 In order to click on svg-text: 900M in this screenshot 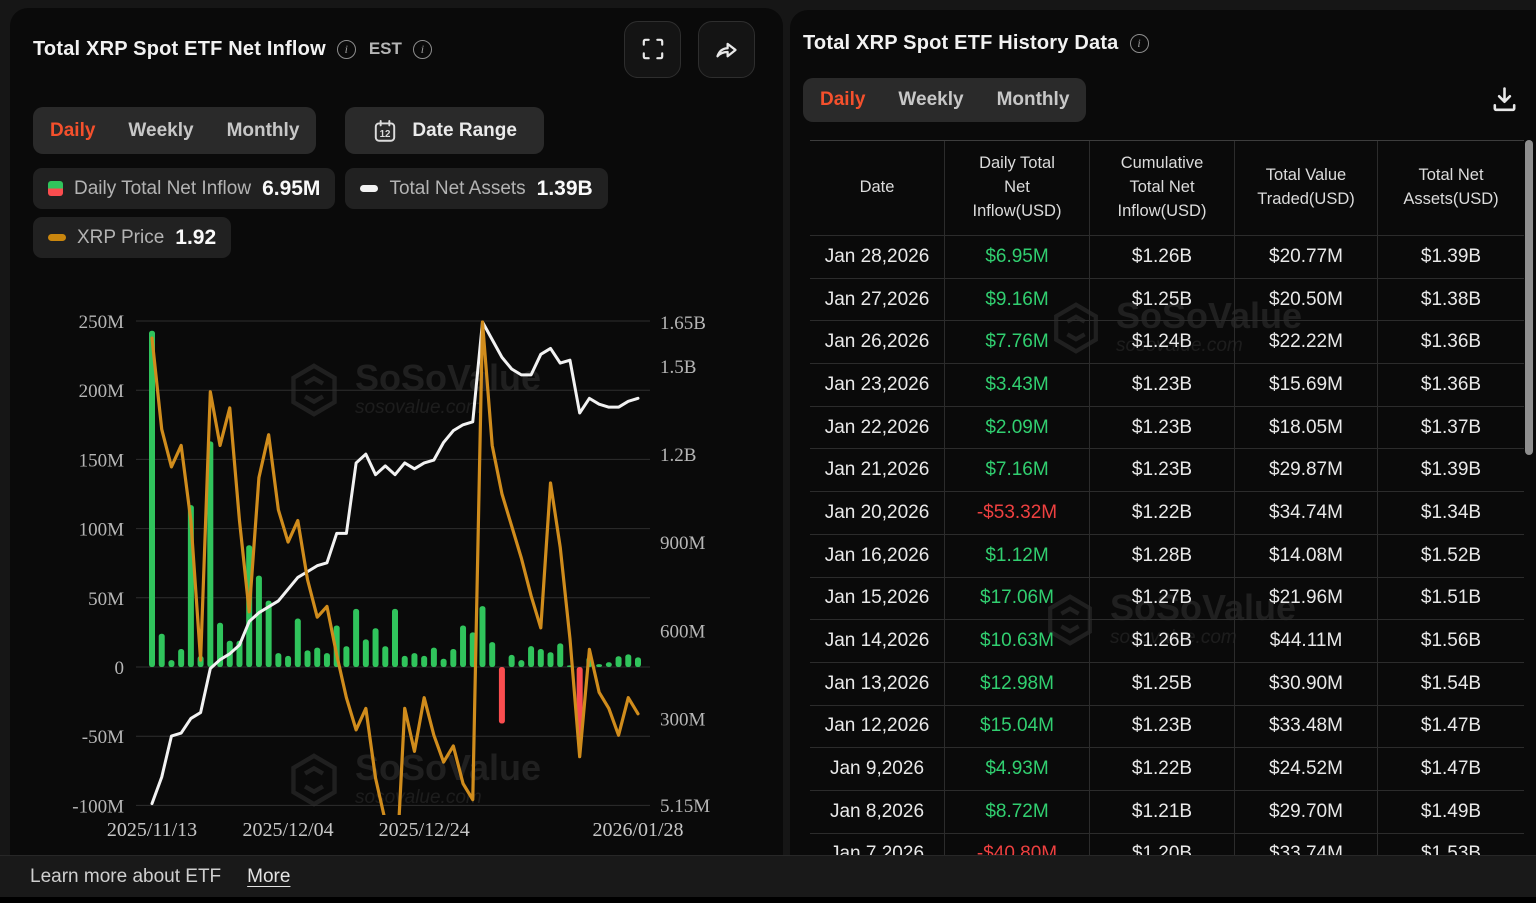, I will do `click(683, 543)`.